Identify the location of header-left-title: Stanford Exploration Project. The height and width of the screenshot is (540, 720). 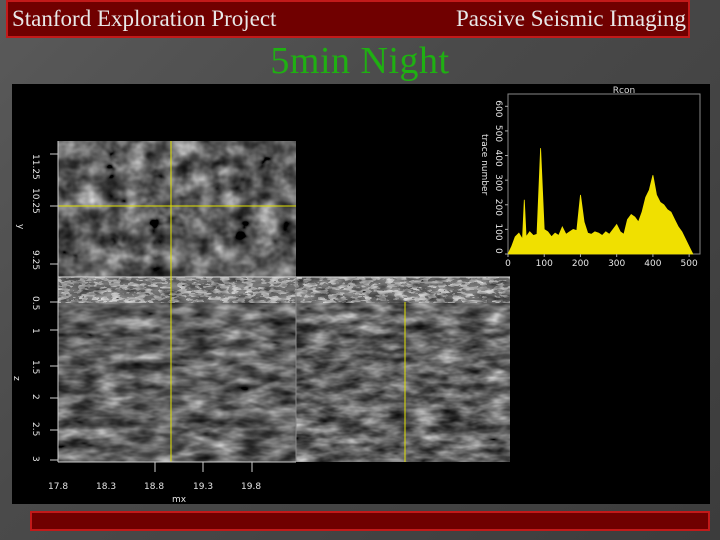
(144, 18).